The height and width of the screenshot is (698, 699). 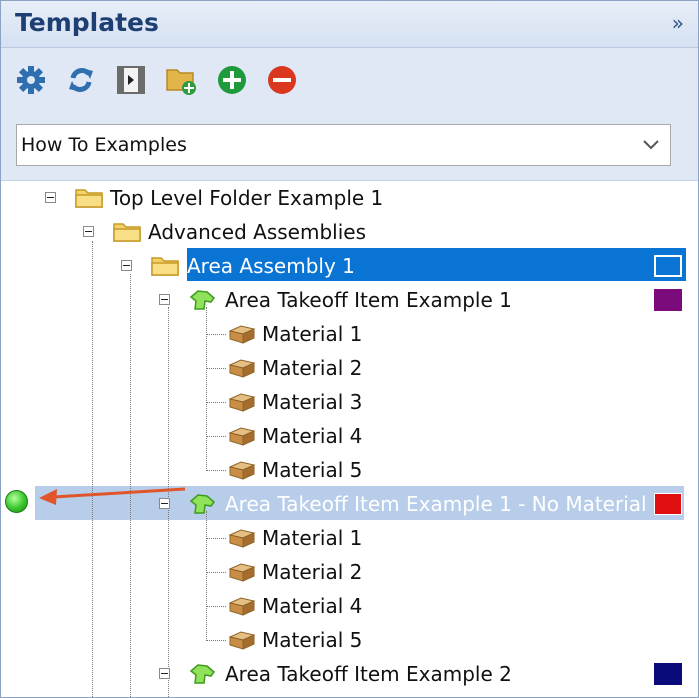 I want to click on tree-node-takeoff-item-1: Area Takeoff Item Example 1, so click(x=422, y=300).